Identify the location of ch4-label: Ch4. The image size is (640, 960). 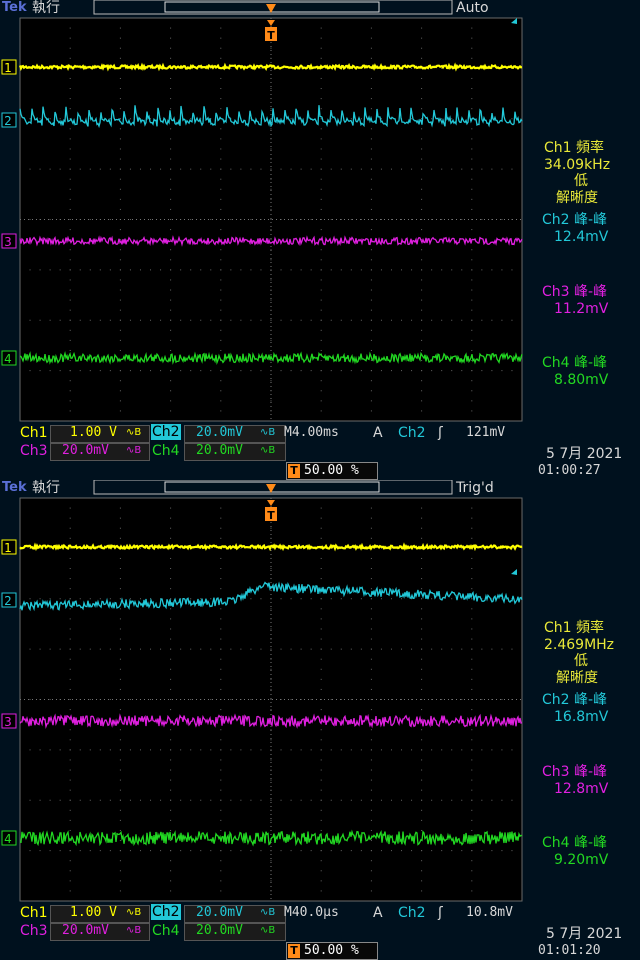
(166, 451).